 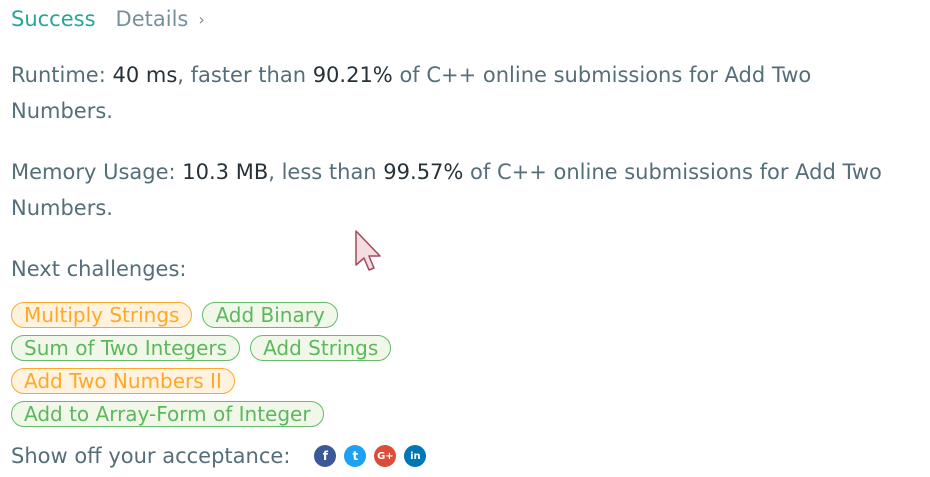 I want to click on challenge-tag-multiply-strings: Multiply Strings, so click(x=102, y=315).